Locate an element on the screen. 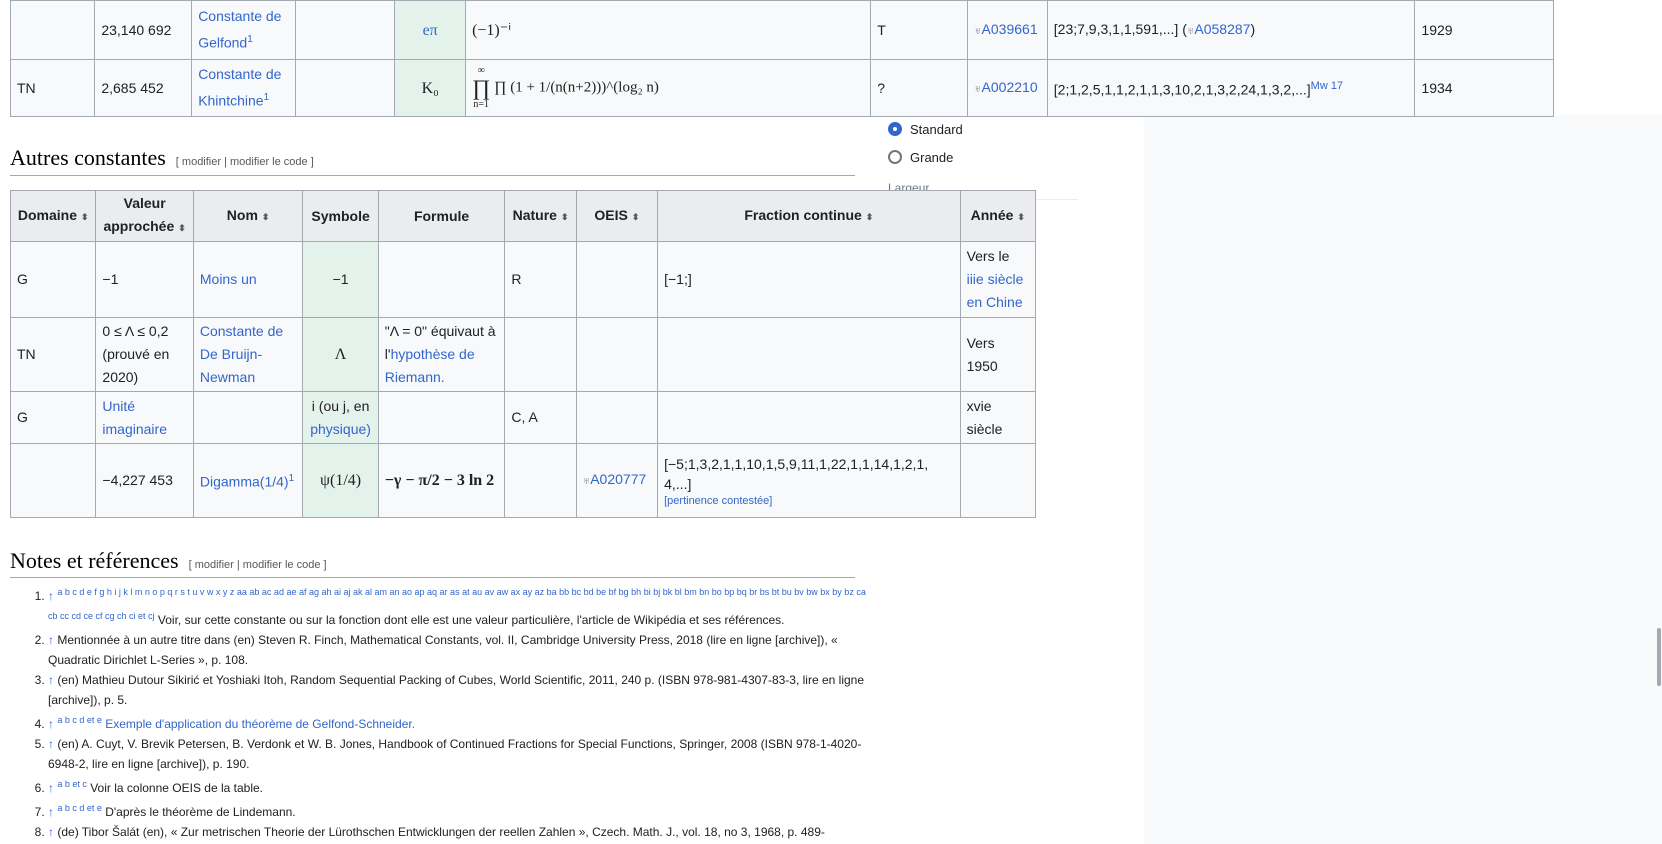  col-valeur: Valeur approchée ⬍ is located at coordinates (144, 216).